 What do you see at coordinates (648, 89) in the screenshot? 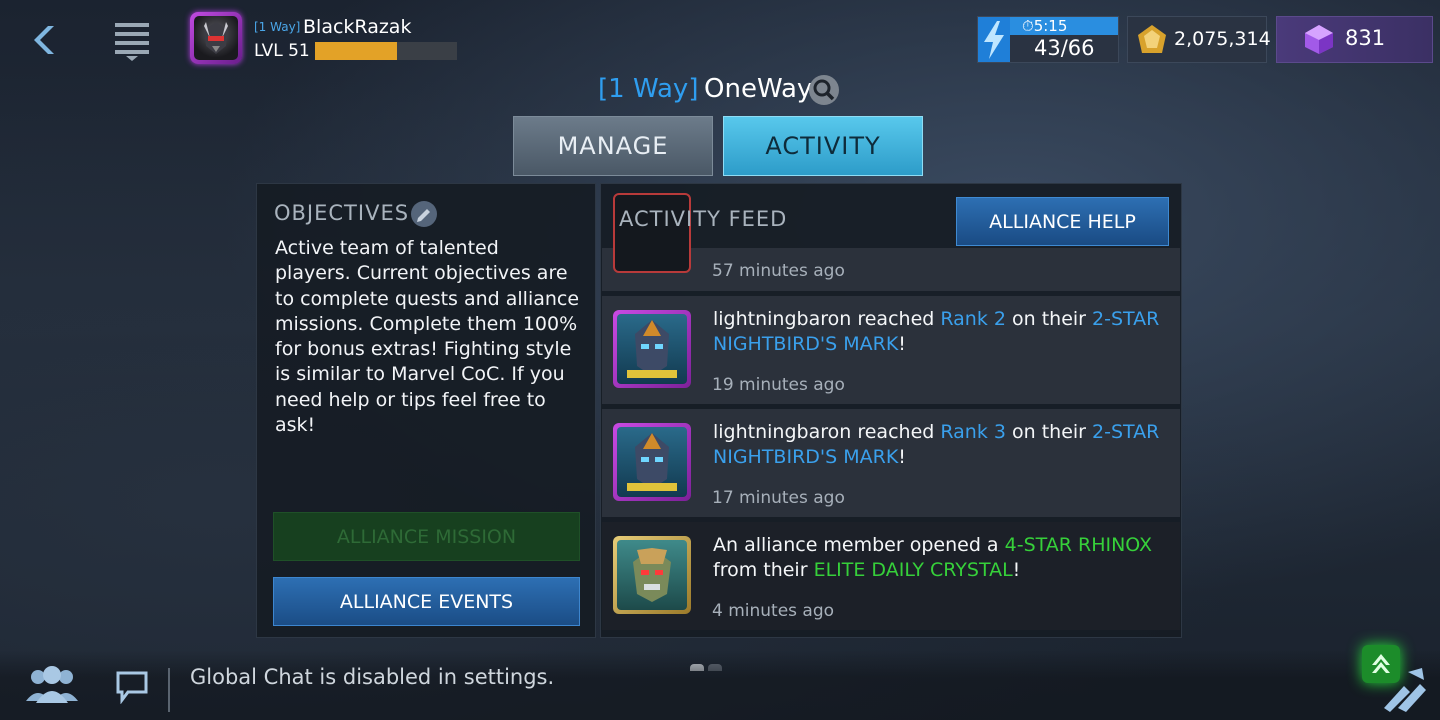
I see `alliance-tag: [1 Way]` at bounding box center [648, 89].